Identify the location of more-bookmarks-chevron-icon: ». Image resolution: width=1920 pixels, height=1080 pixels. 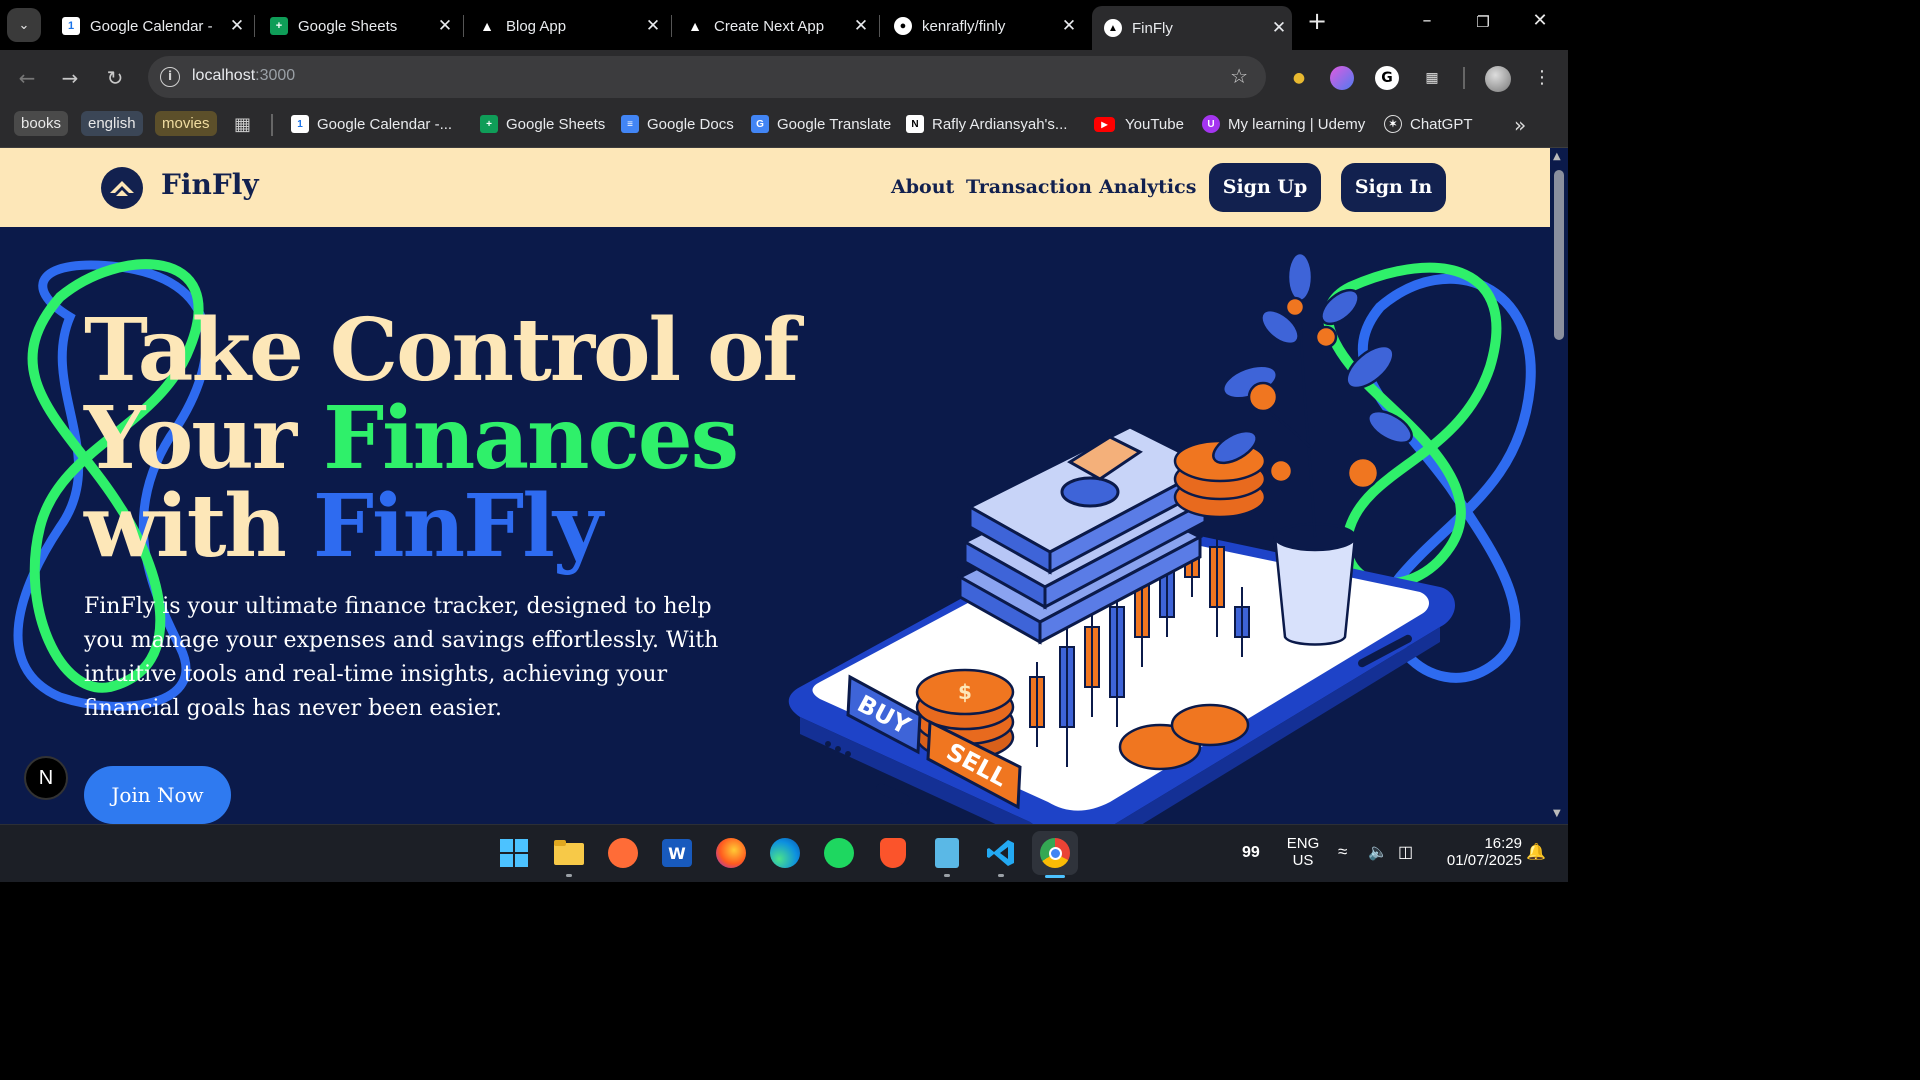
(1520, 125).